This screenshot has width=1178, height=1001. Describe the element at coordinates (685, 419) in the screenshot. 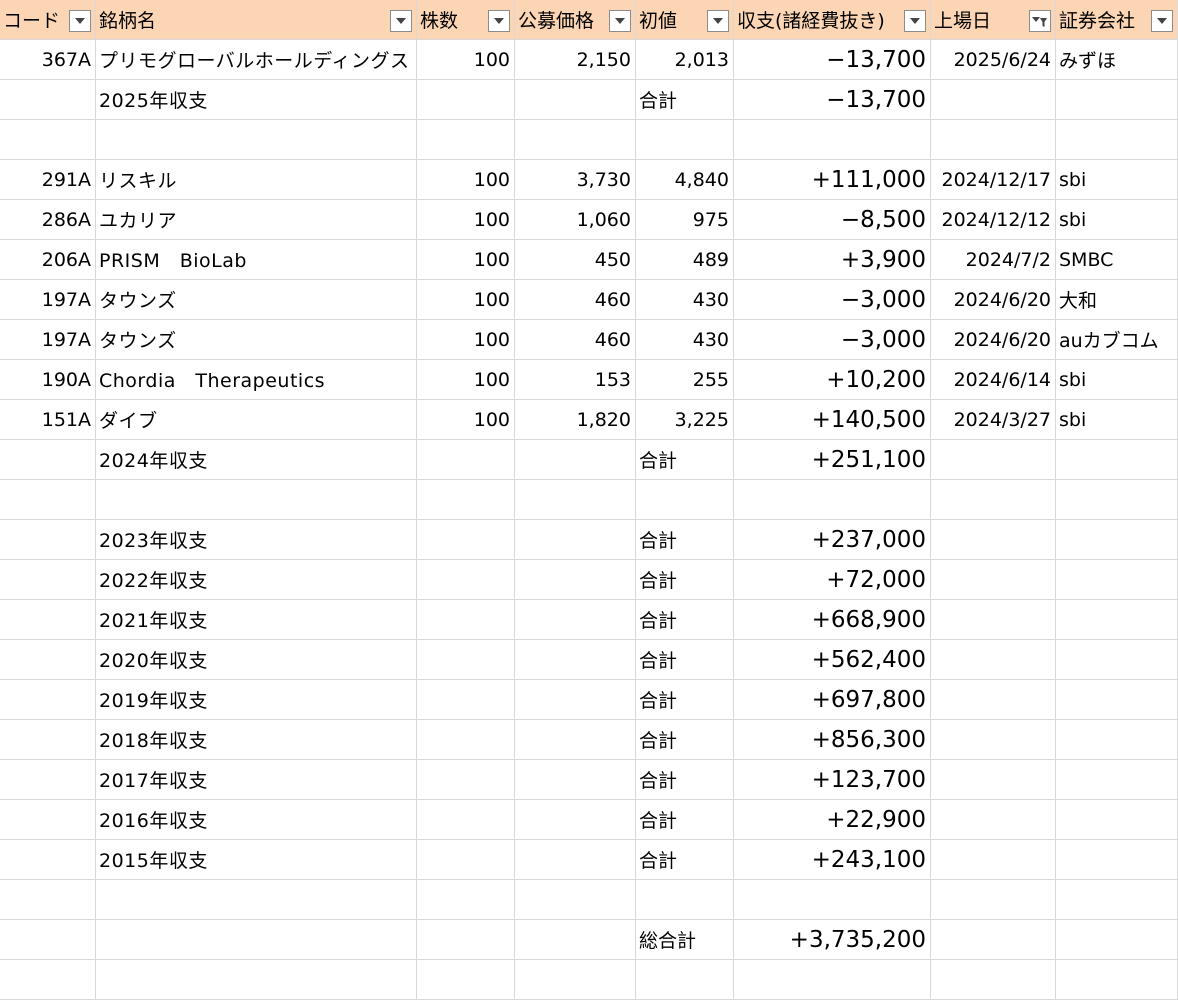

I see `first-price-cell: 3,225` at that location.